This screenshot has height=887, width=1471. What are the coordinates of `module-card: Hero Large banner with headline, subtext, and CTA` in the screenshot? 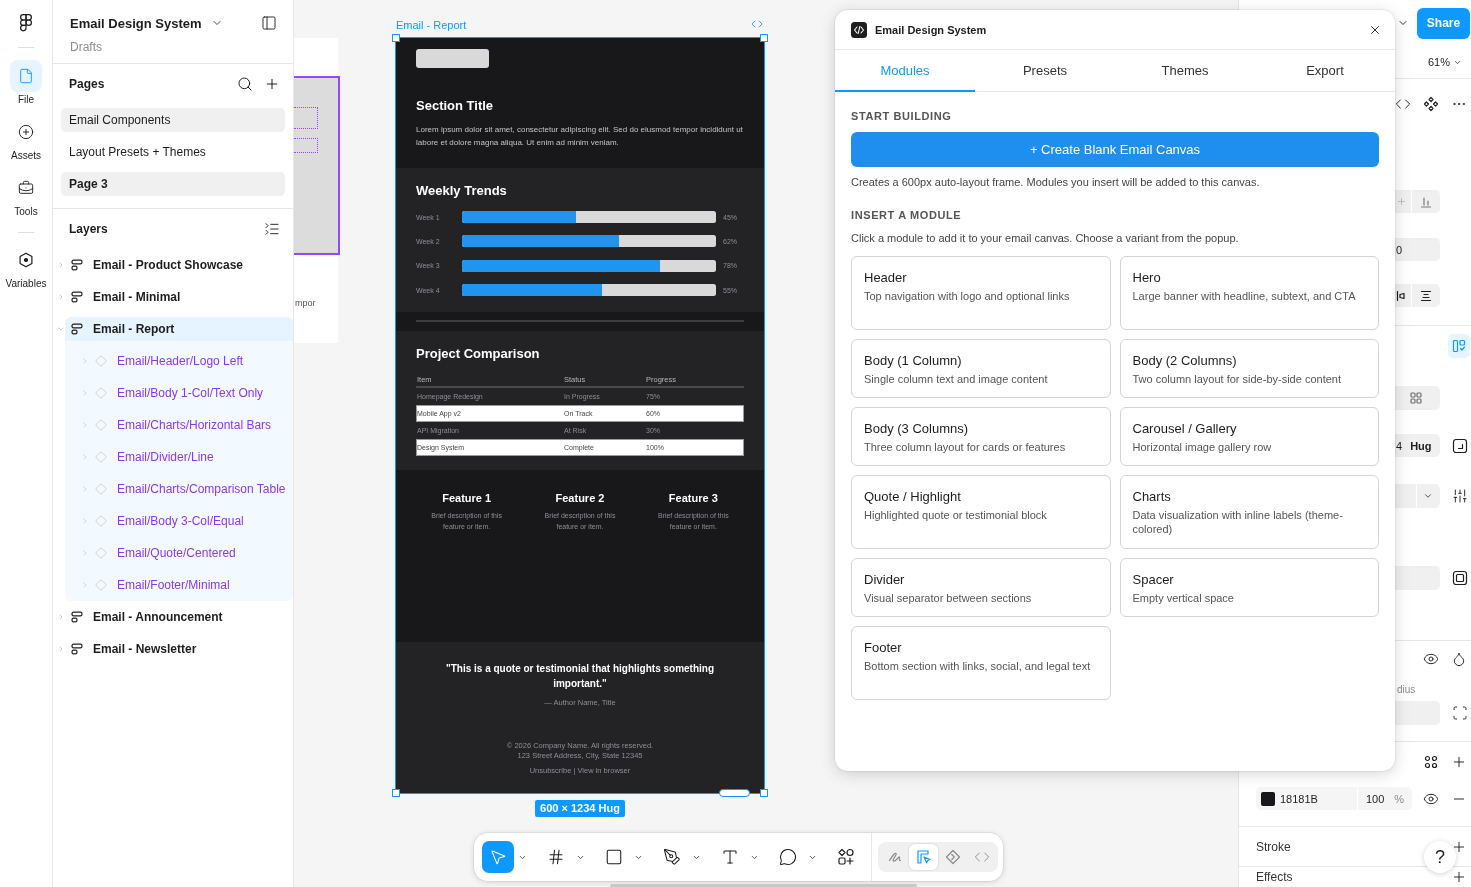 It's located at (1249, 293).